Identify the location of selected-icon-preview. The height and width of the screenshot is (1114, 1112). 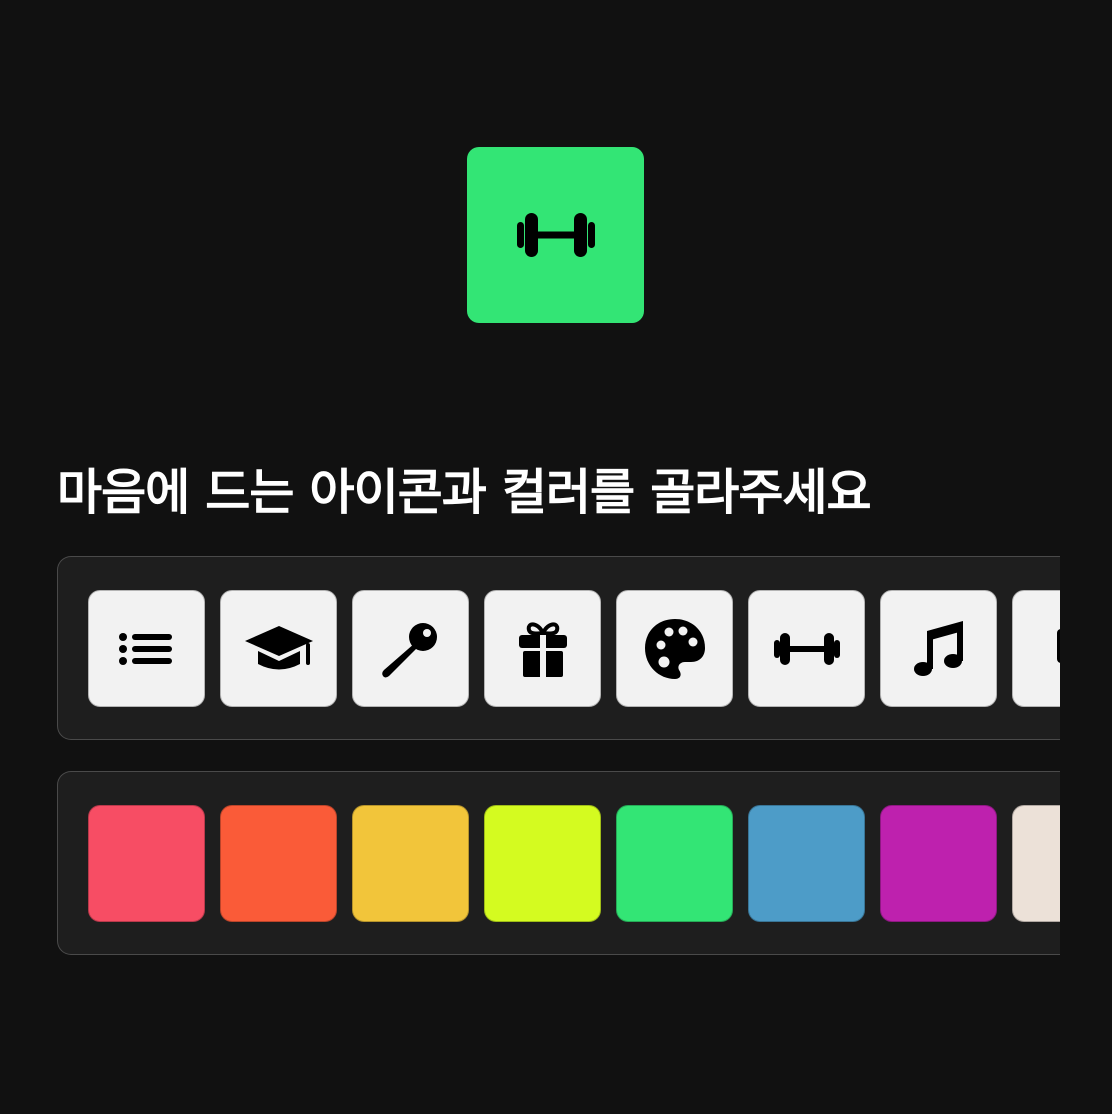
(555, 235).